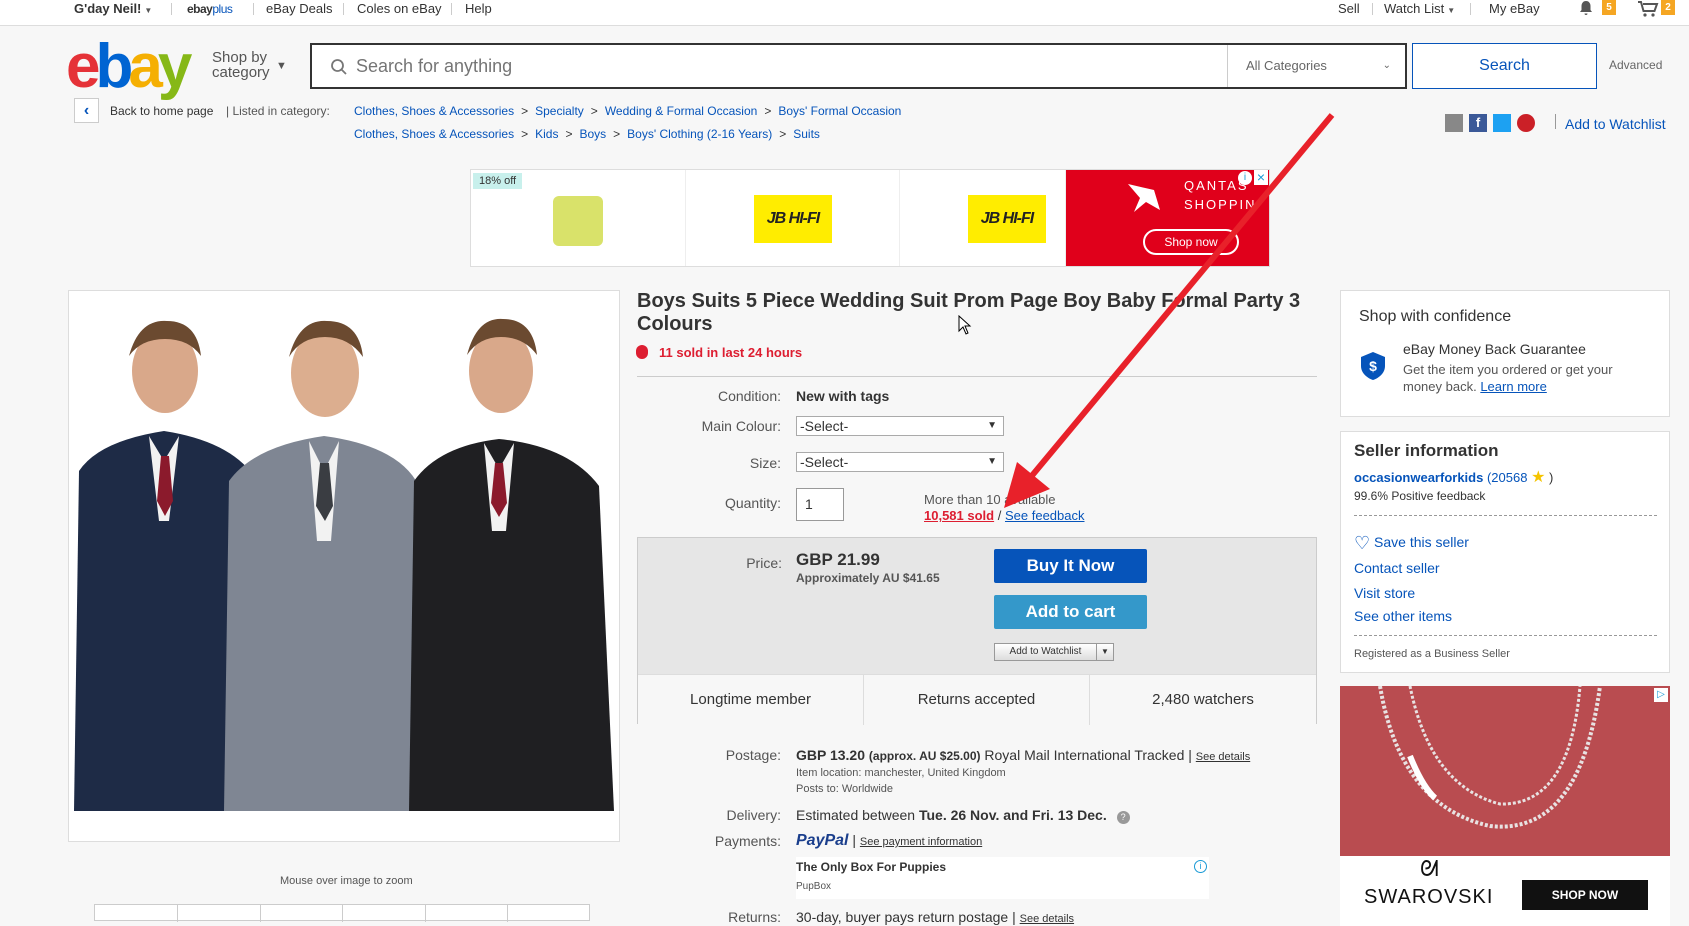 This screenshot has width=1689, height=926. What do you see at coordinates (1502, 123) in the screenshot?
I see `twitter-icon` at bounding box center [1502, 123].